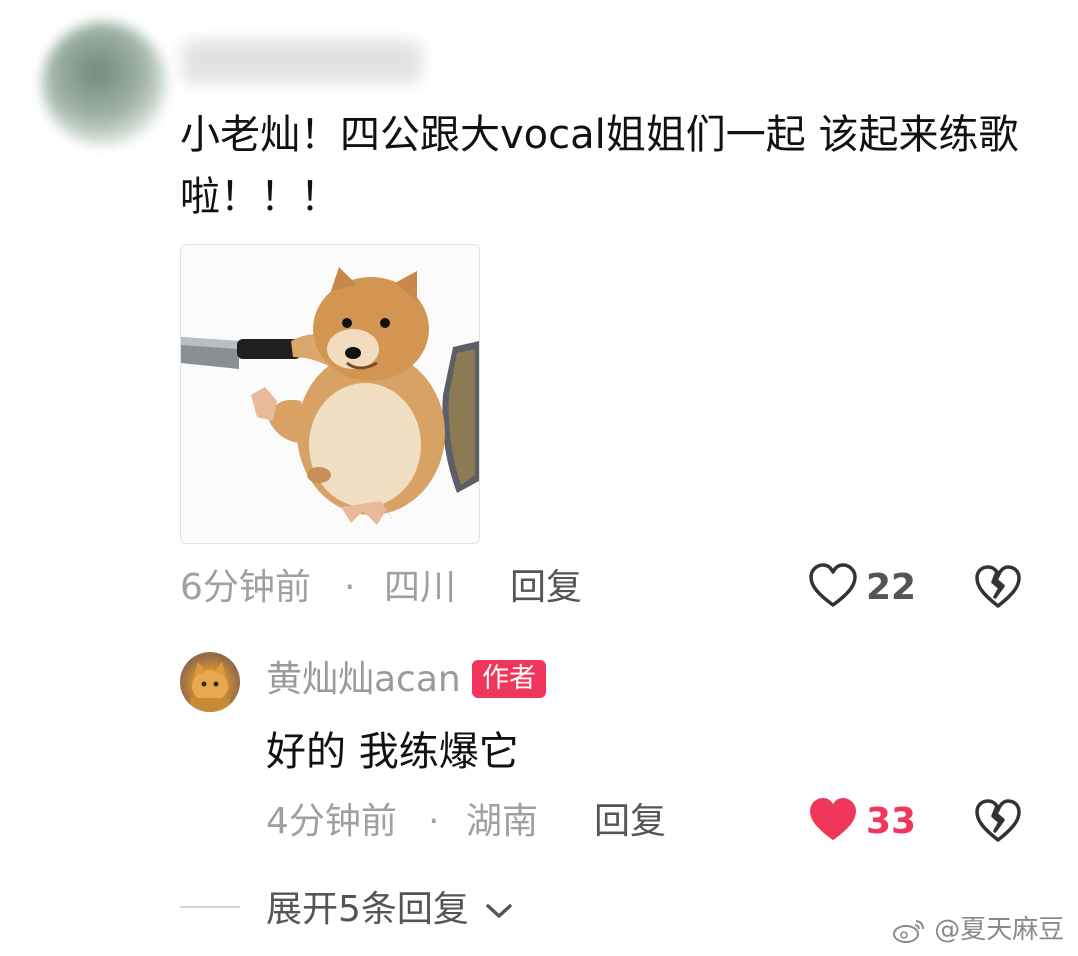 This screenshot has height=956, width=1078. I want to click on comment-location: 四川, so click(420, 587).